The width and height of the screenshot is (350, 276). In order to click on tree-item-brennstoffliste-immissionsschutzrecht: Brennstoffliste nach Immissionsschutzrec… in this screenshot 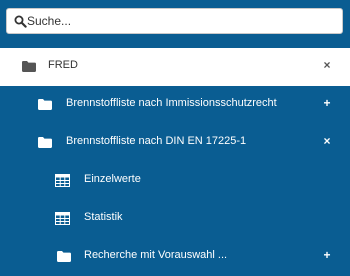, I will do `click(175, 105)`.